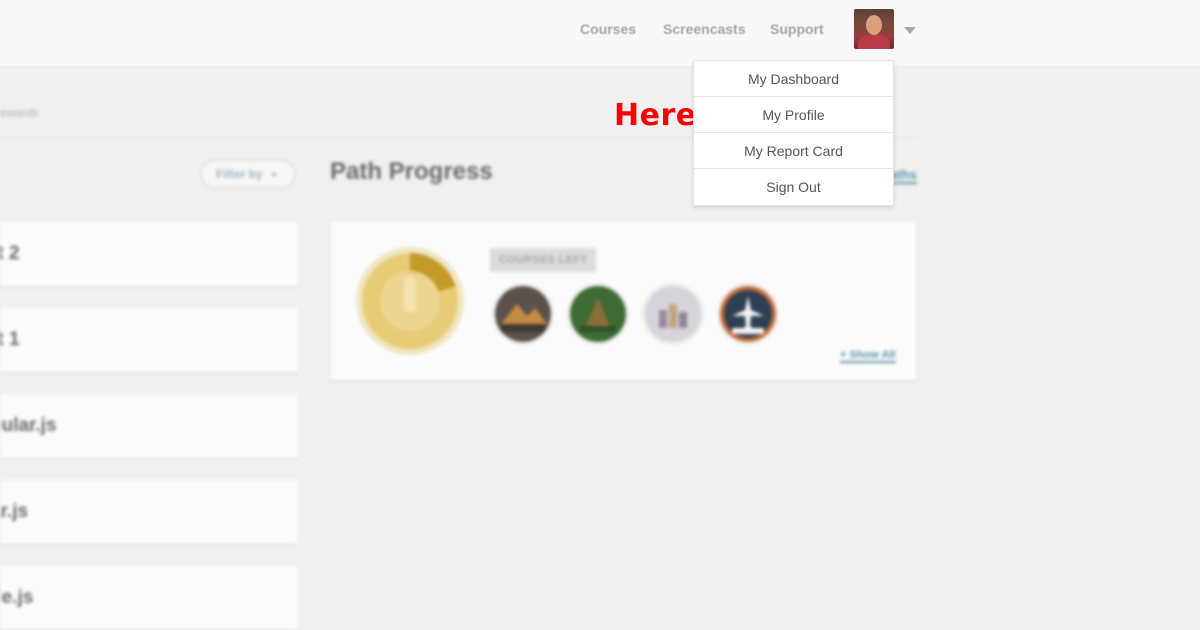 The height and width of the screenshot is (630, 1200). What do you see at coordinates (410, 301) in the screenshot?
I see `path-badge` at bounding box center [410, 301].